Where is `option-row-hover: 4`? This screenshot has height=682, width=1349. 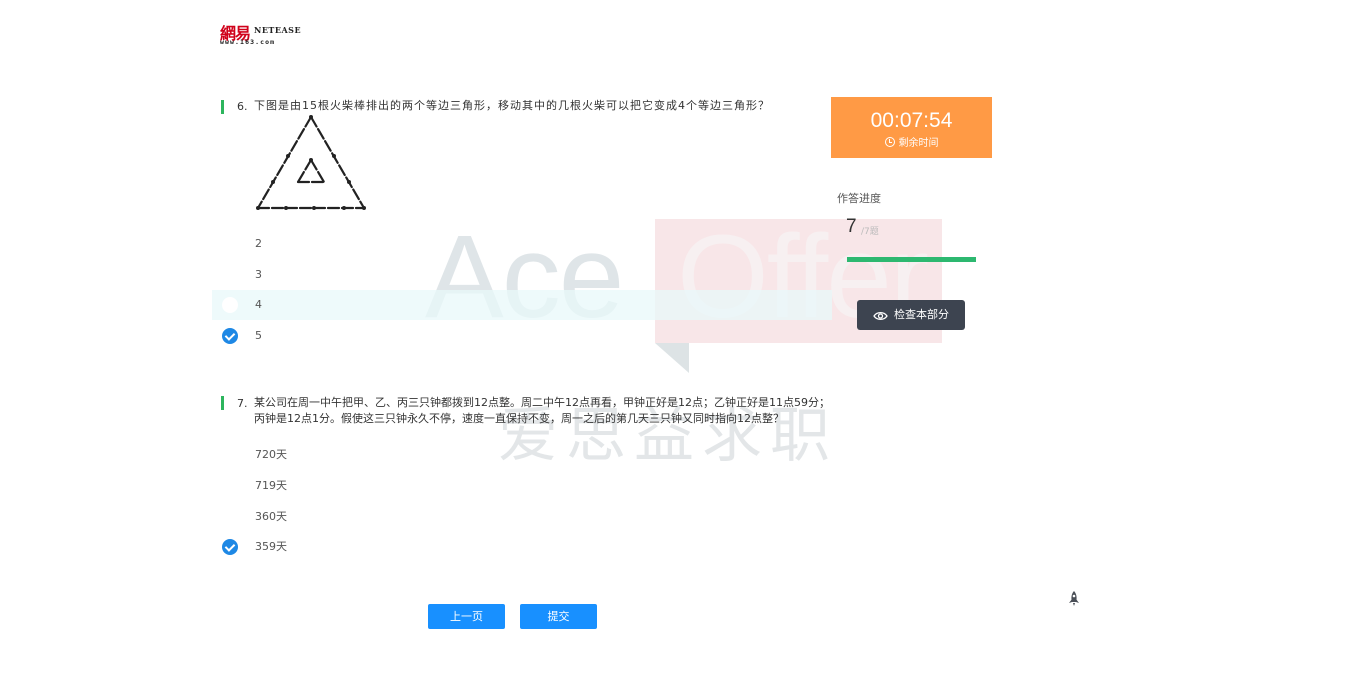
option-row-hover: 4 is located at coordinates (522, 305).